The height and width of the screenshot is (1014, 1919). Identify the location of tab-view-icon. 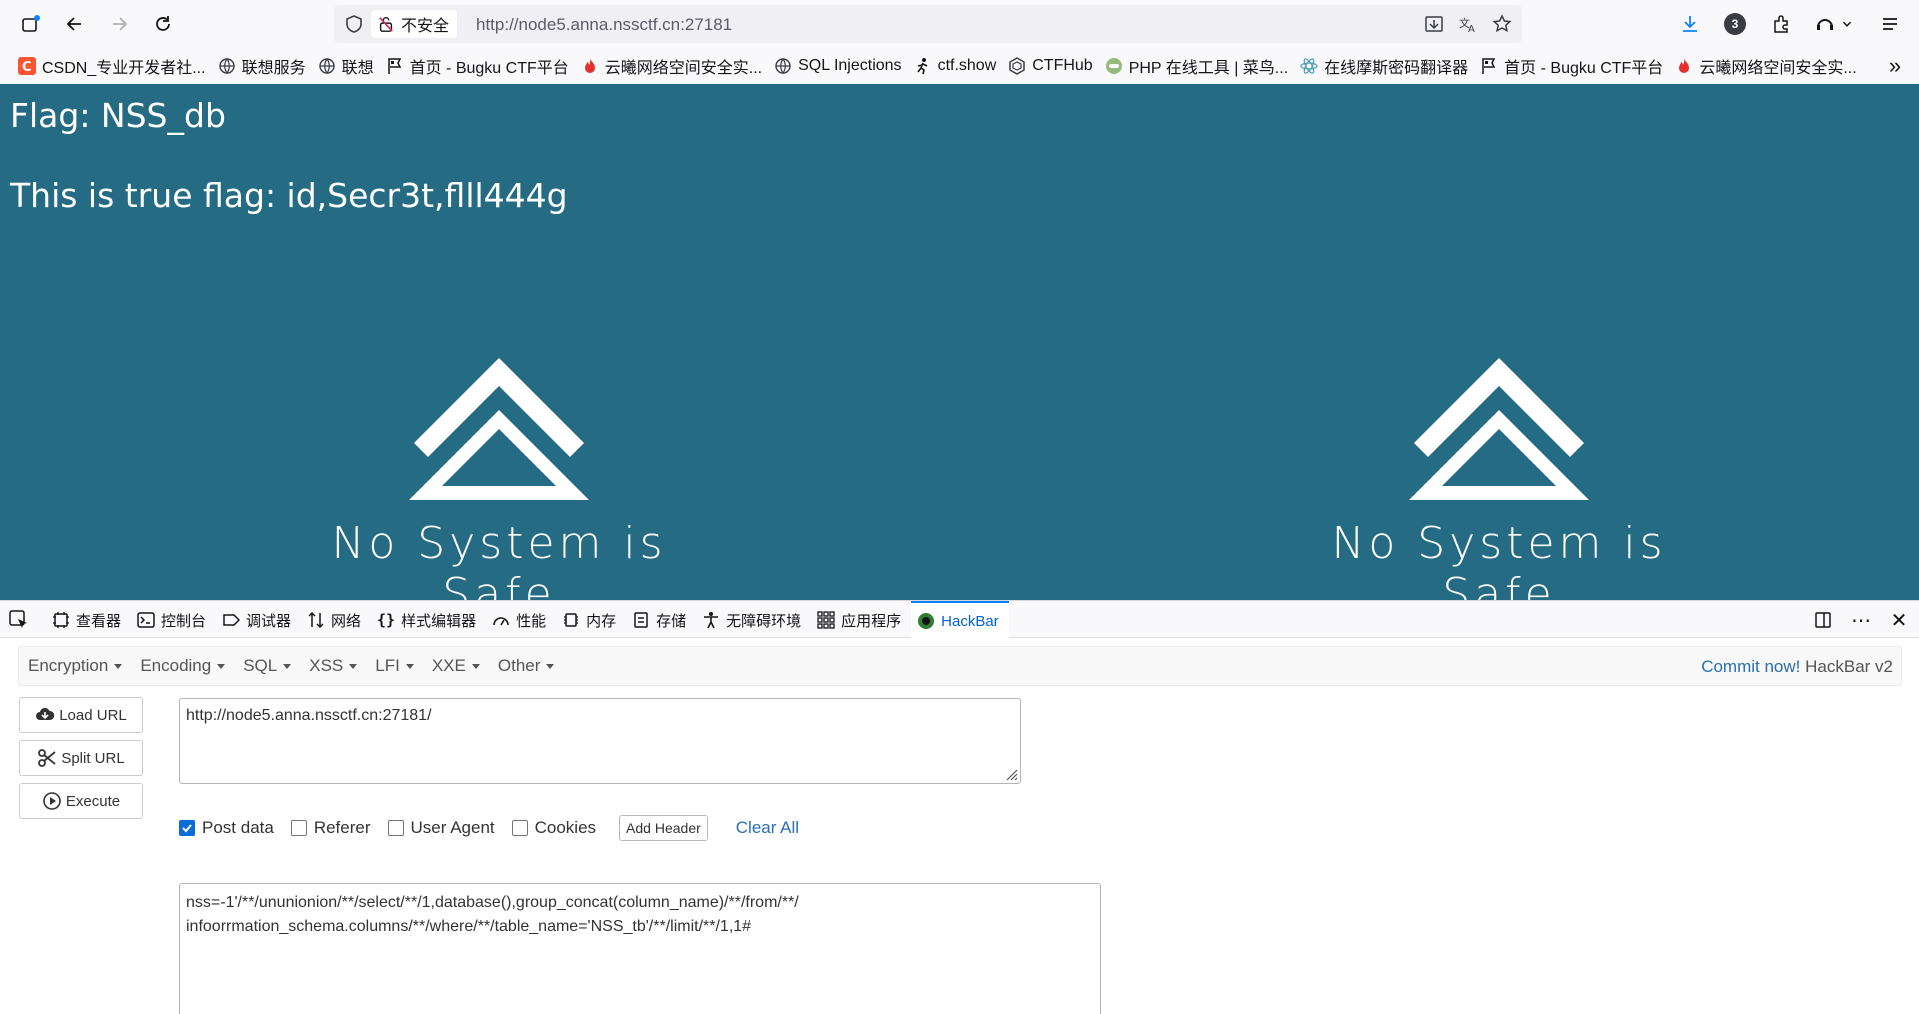
(31, 24).